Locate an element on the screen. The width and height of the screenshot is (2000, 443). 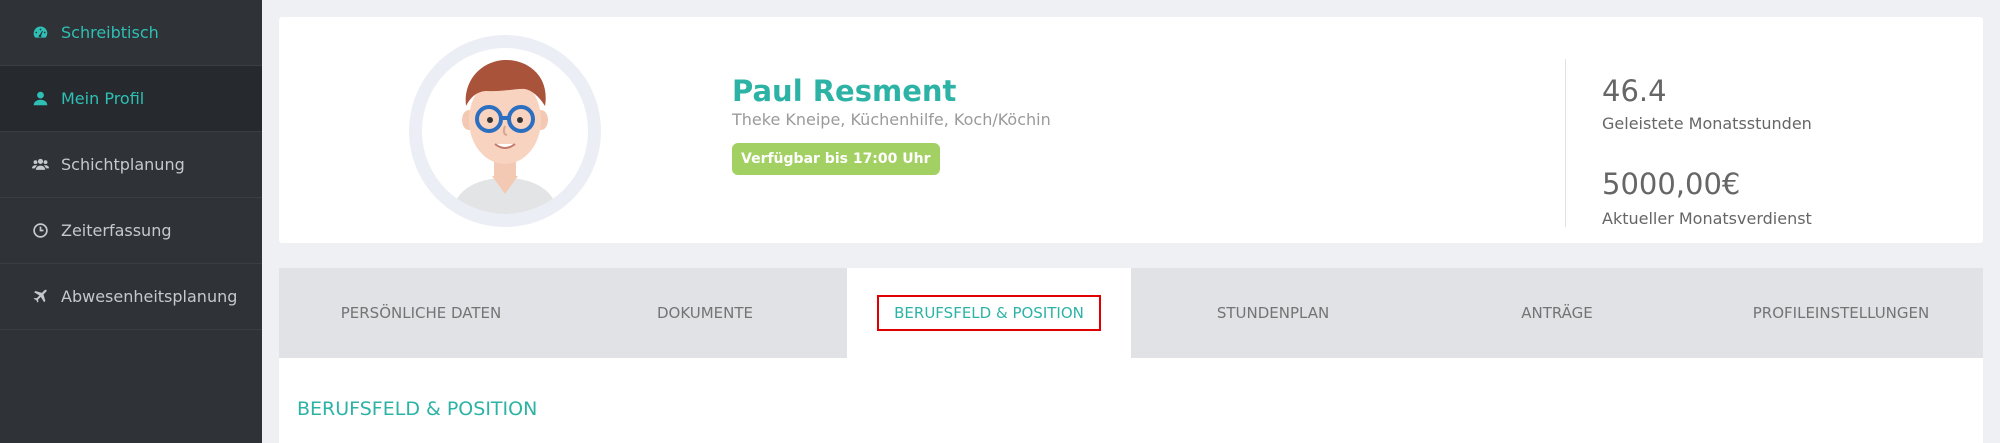
earnings-value: 5000,00€ is located at coordinates (1671, 184).